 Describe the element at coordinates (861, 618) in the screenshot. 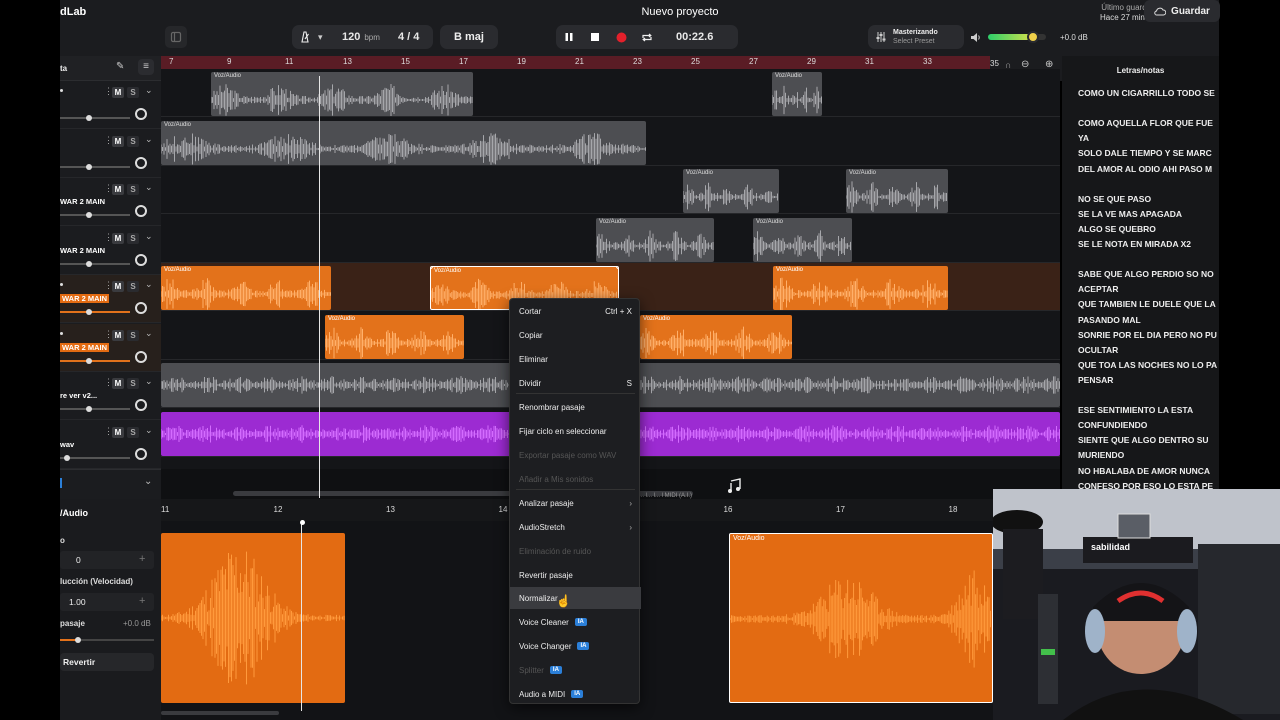

I see `editor-clip-right: Voz/Audio` at that location.